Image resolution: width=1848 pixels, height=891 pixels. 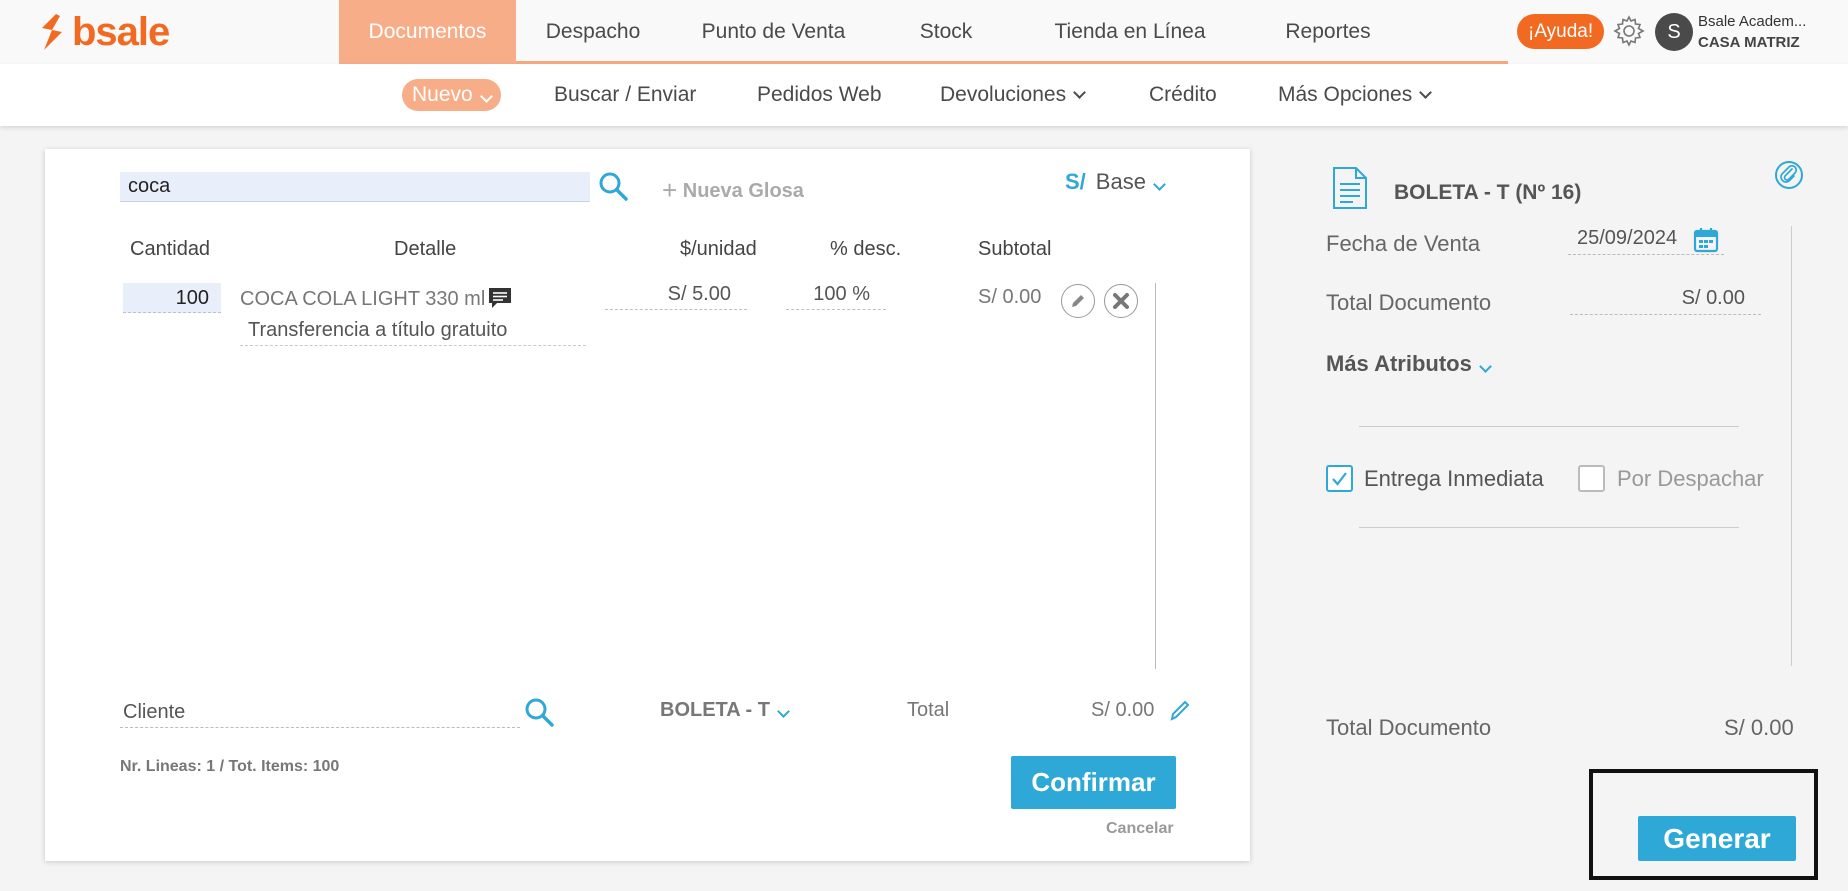 I want to click on column-header-unidad: $/unidad, so click(x=718, y=249).